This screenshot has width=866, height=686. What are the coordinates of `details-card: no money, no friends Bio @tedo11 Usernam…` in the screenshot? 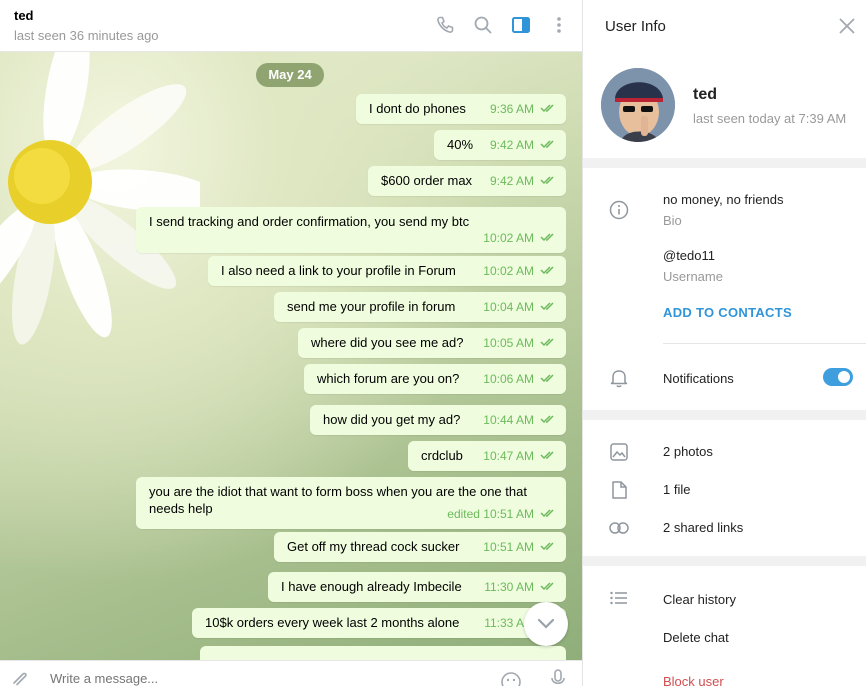 It's located at (724, 289).